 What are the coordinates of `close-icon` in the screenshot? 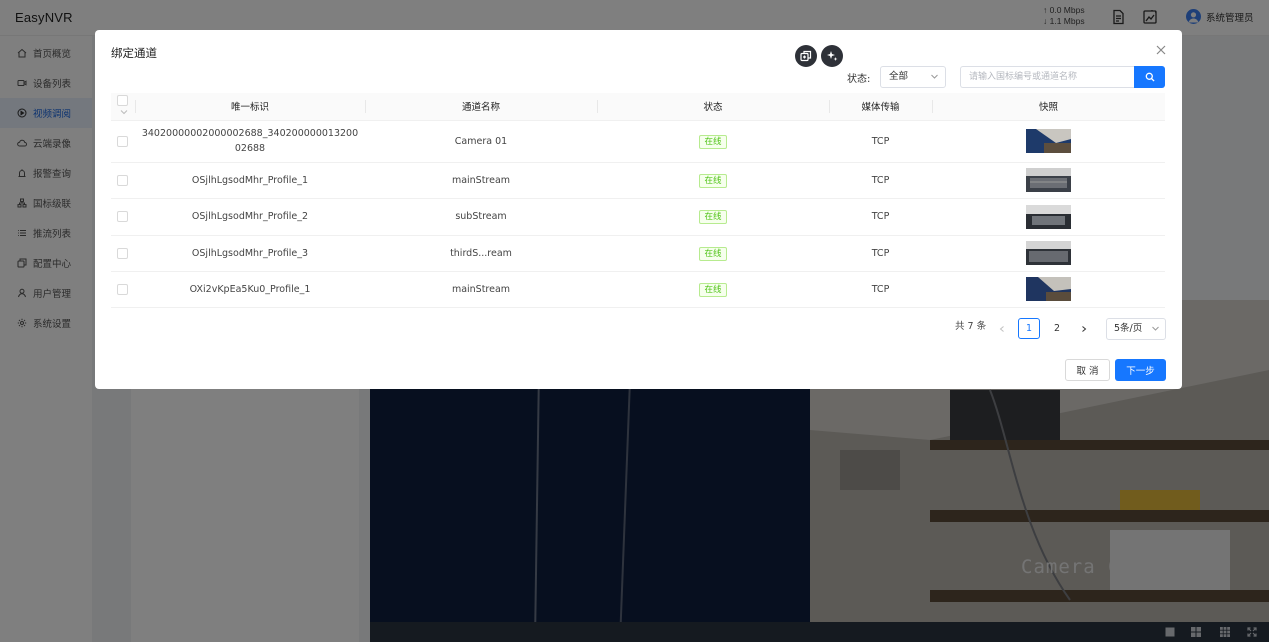 It's located at (1161, 50).